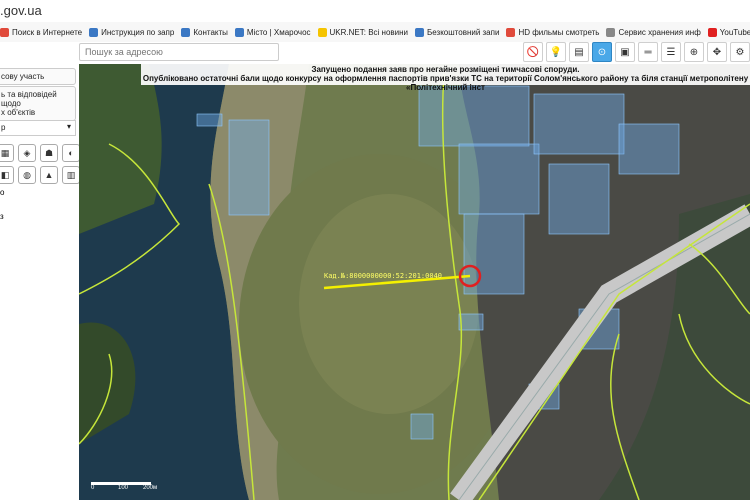  I want to click on bookmark-label: Контакты, so click(210, 32).